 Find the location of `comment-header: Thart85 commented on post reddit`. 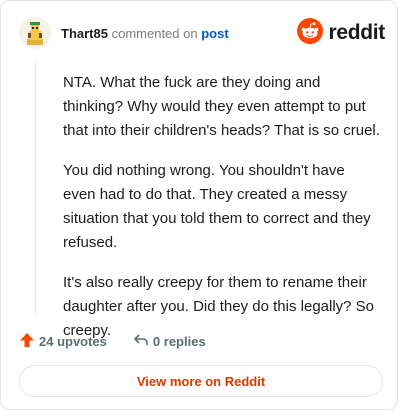

comment-header: Thart85 commented on post reddit is located at coordinates (202, 34).